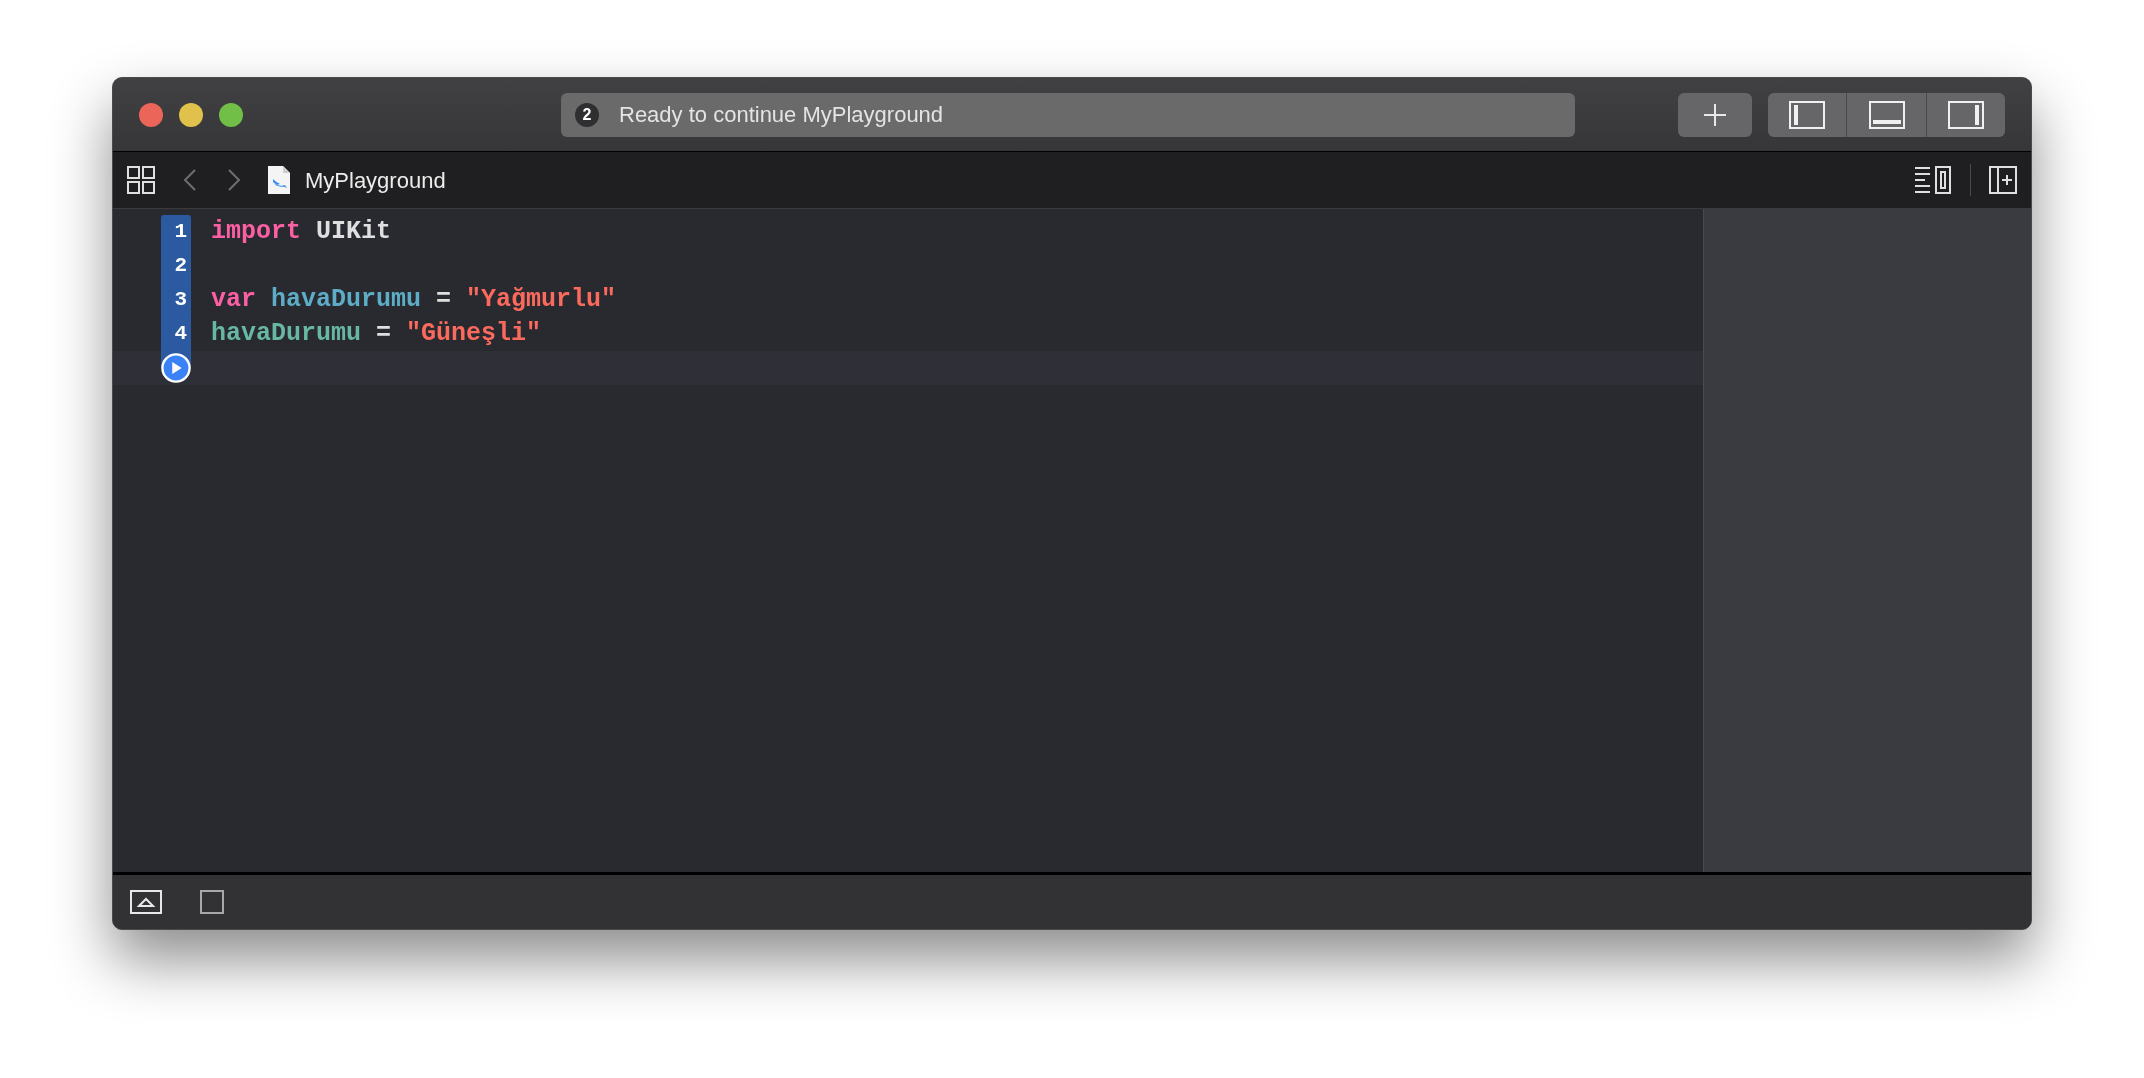 This screenshot has width=2144, height=1078. Describe the element at coordinates (1933, 180) in the screenshot. I see `editor-options-icon` at that location.